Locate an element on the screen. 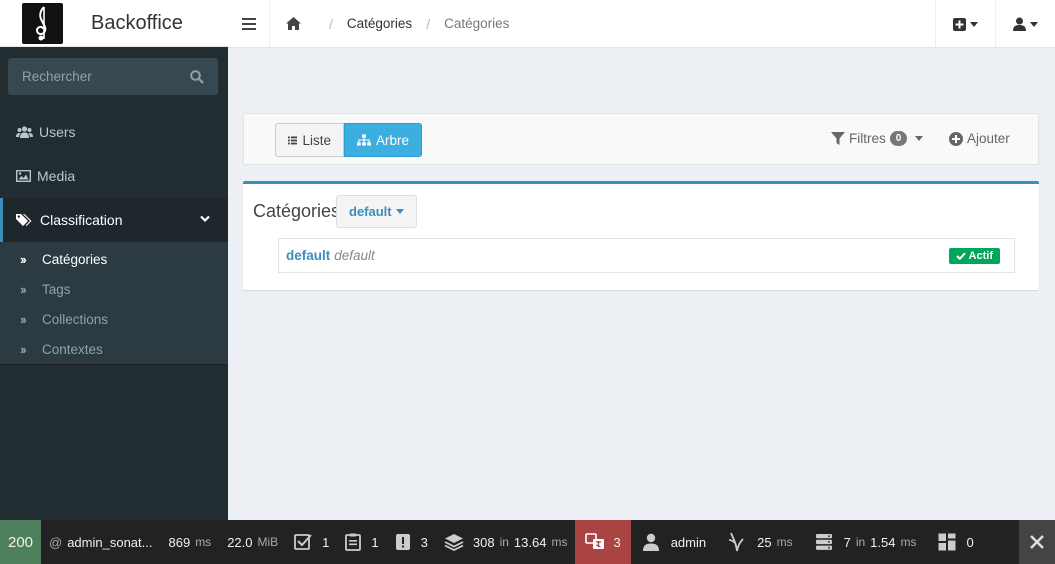 This screenshot has width=1055, height=564. search-icon is located at coordinates (197, 76).